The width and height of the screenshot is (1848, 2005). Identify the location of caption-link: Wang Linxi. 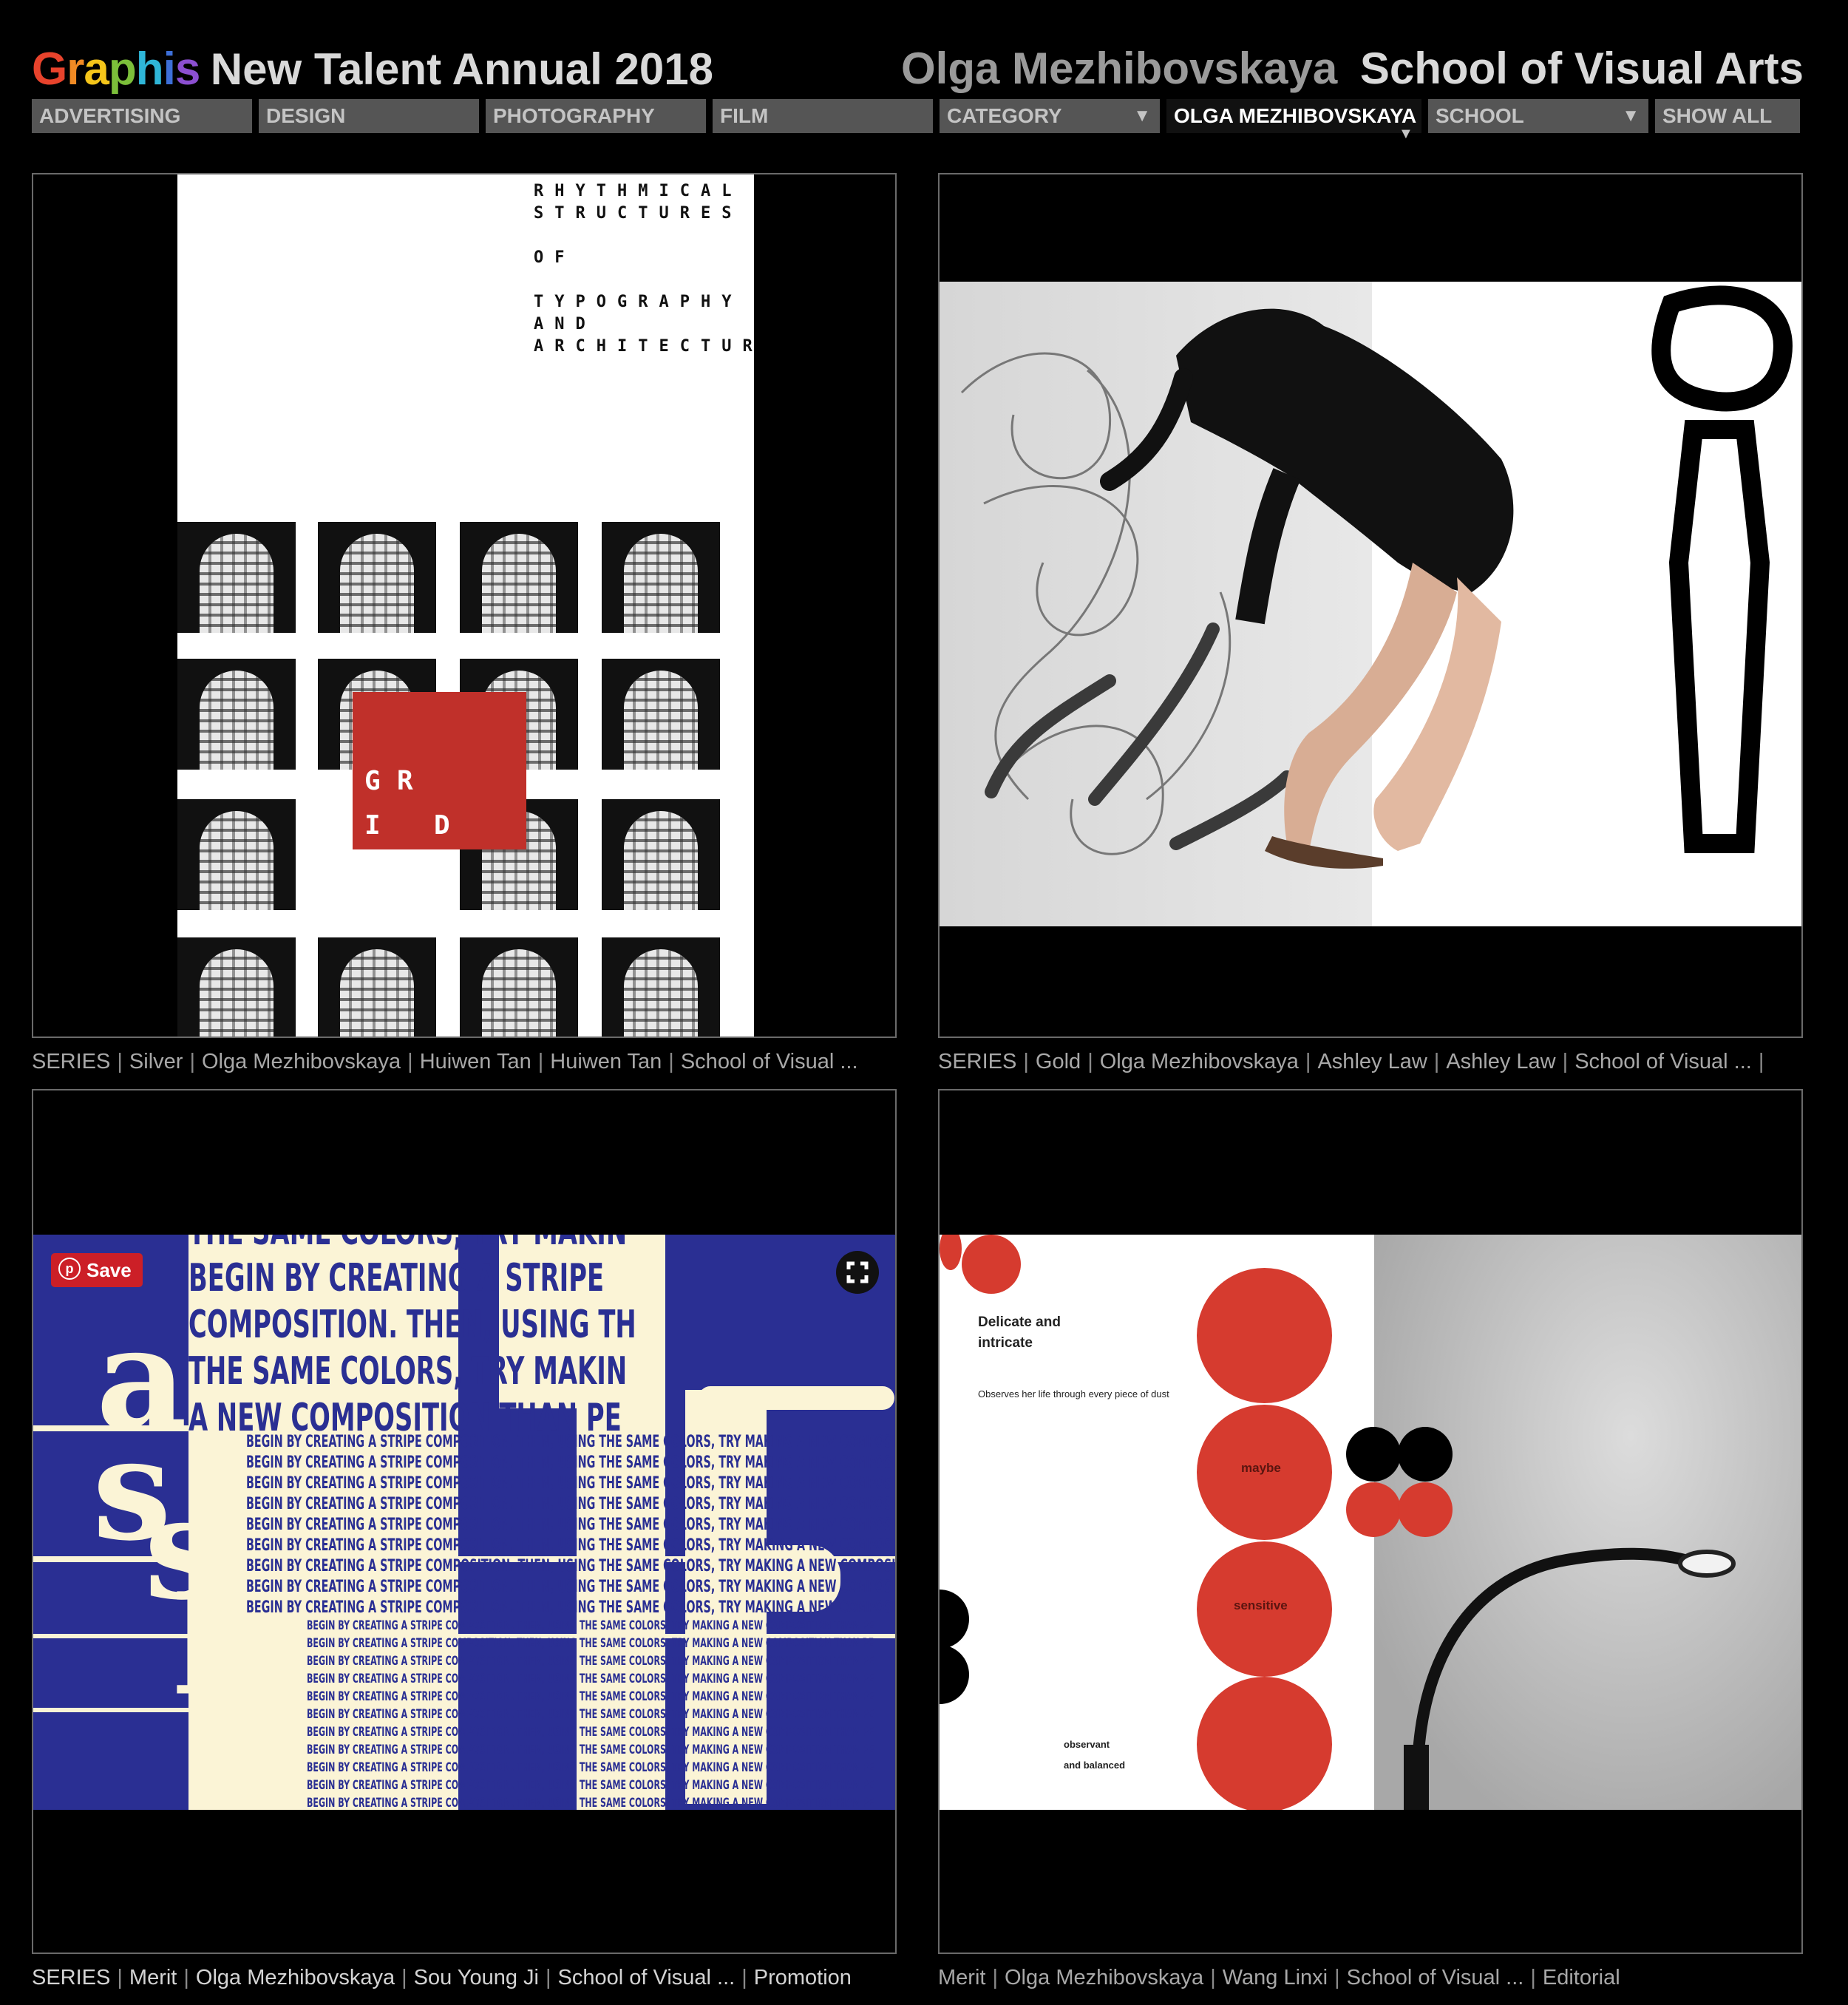
(1275, 1977).